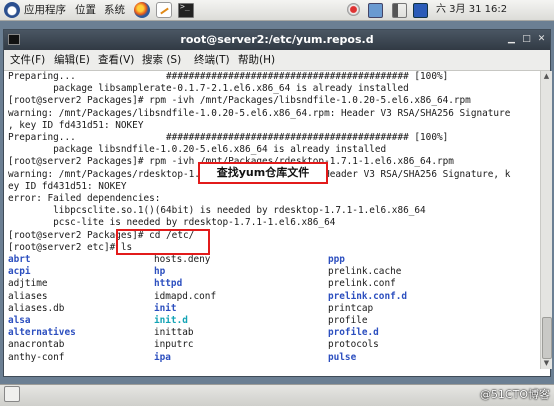 The image size is (554, 406). Describe the element at coordinates (256, 60) in the screenshot. I see `menu-help: 帮助(H)` at that location.